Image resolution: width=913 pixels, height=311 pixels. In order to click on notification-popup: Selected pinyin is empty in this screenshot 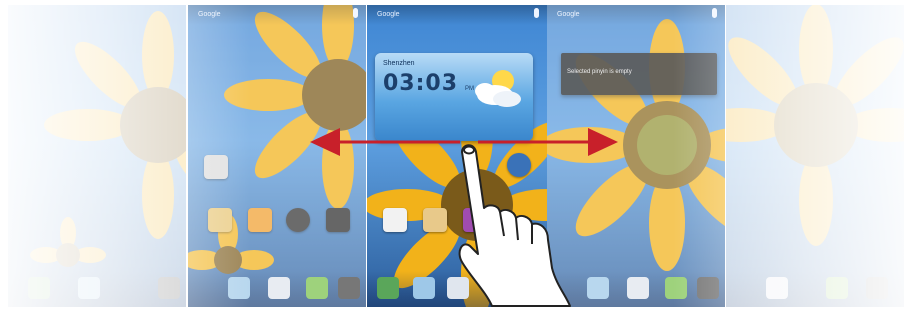, I will do `click(639, 74)`.